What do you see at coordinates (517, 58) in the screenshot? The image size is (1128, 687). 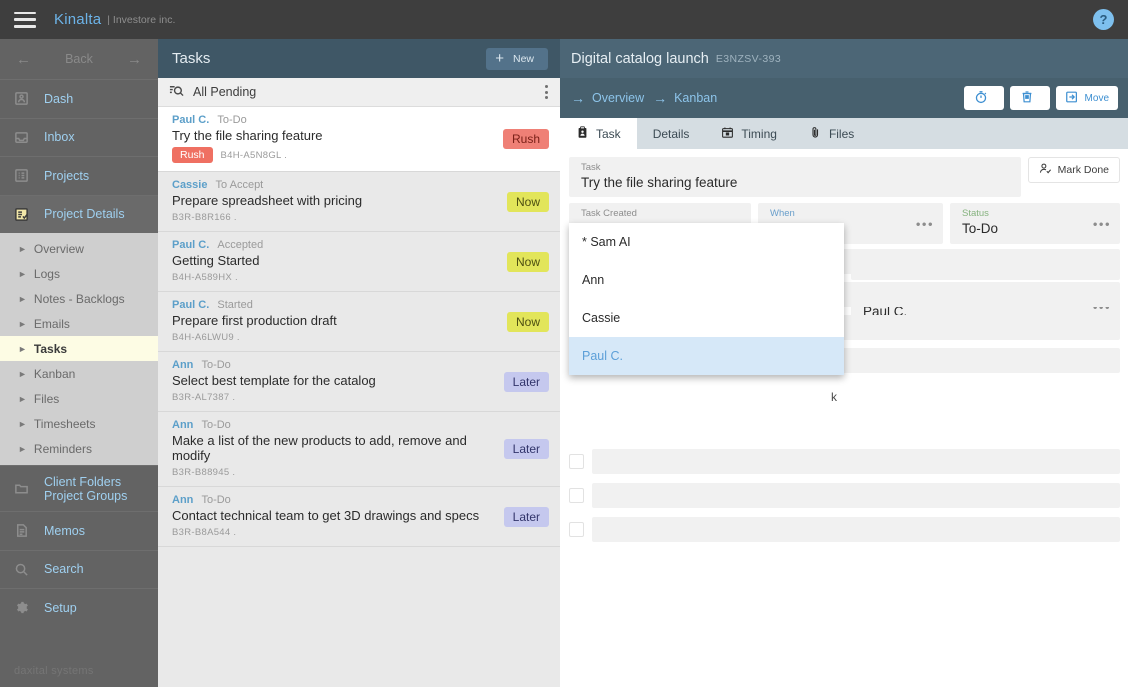 I see `new-task-button: + New` at bounding box center [517, 58].